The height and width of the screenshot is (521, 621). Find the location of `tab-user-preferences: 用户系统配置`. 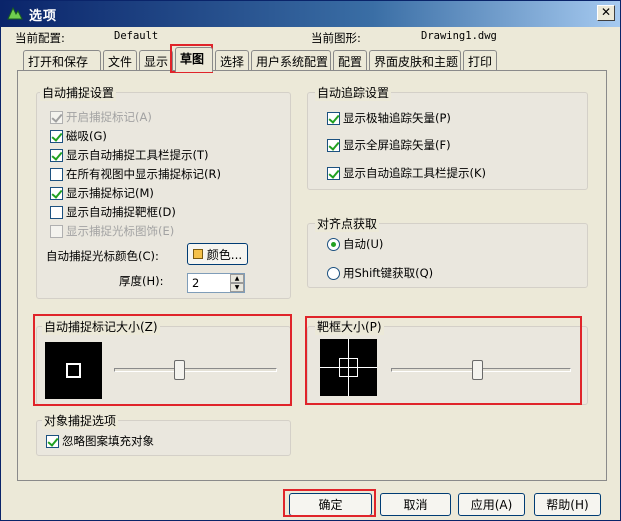

tab-user-preferences: 用户系统配置 is located at coordinates (291, 60).